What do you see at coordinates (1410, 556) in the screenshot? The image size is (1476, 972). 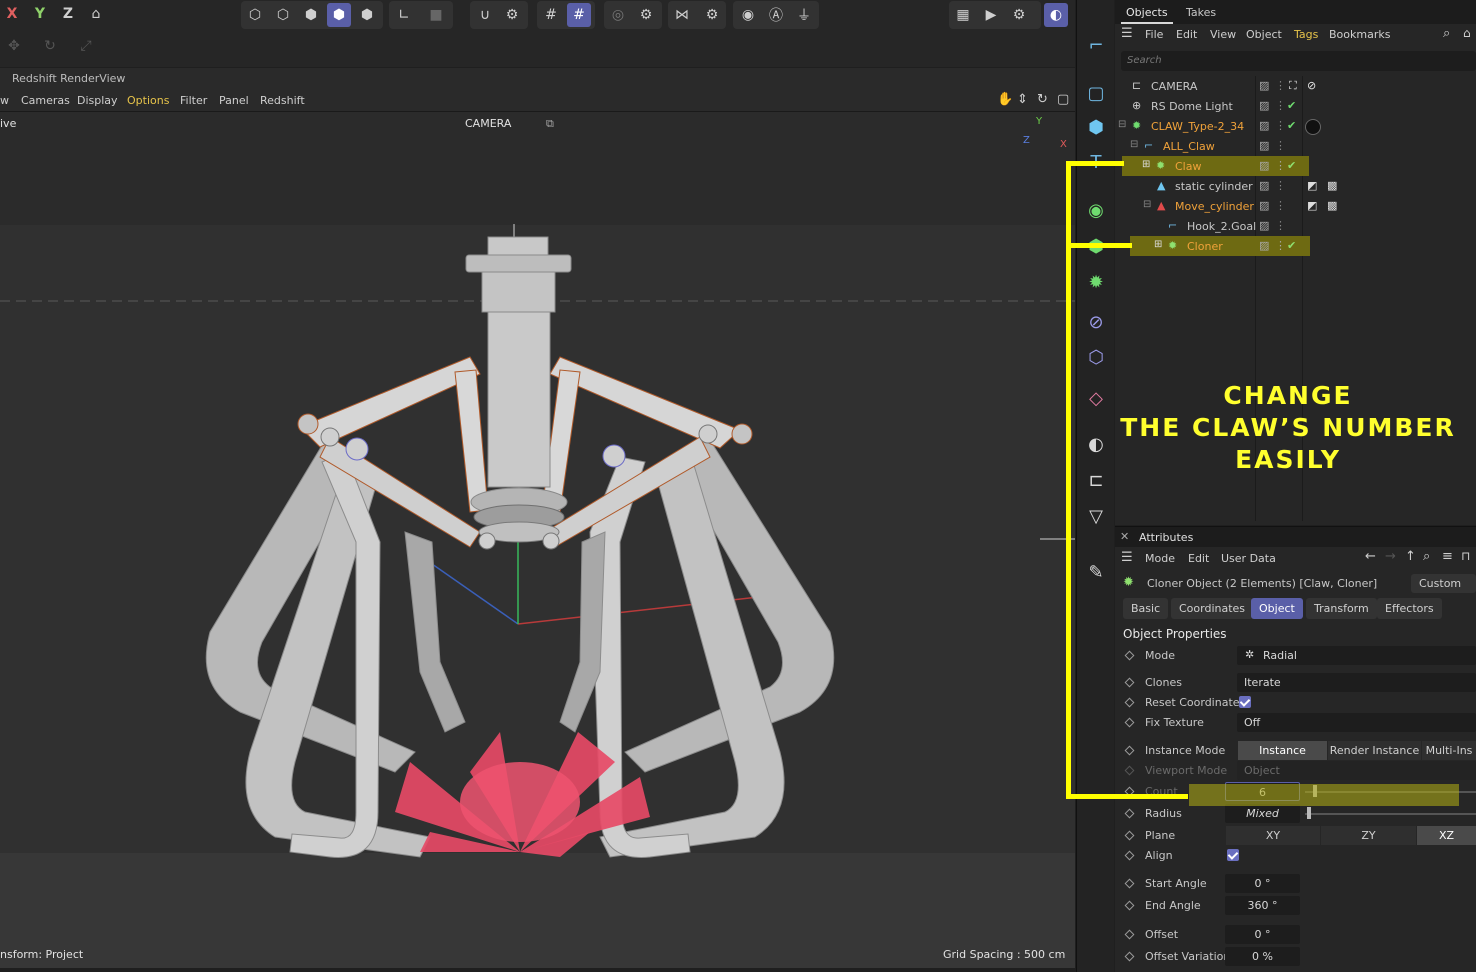 I see `up-arrow-icon: ↑` at bounding box center [1410, 556].